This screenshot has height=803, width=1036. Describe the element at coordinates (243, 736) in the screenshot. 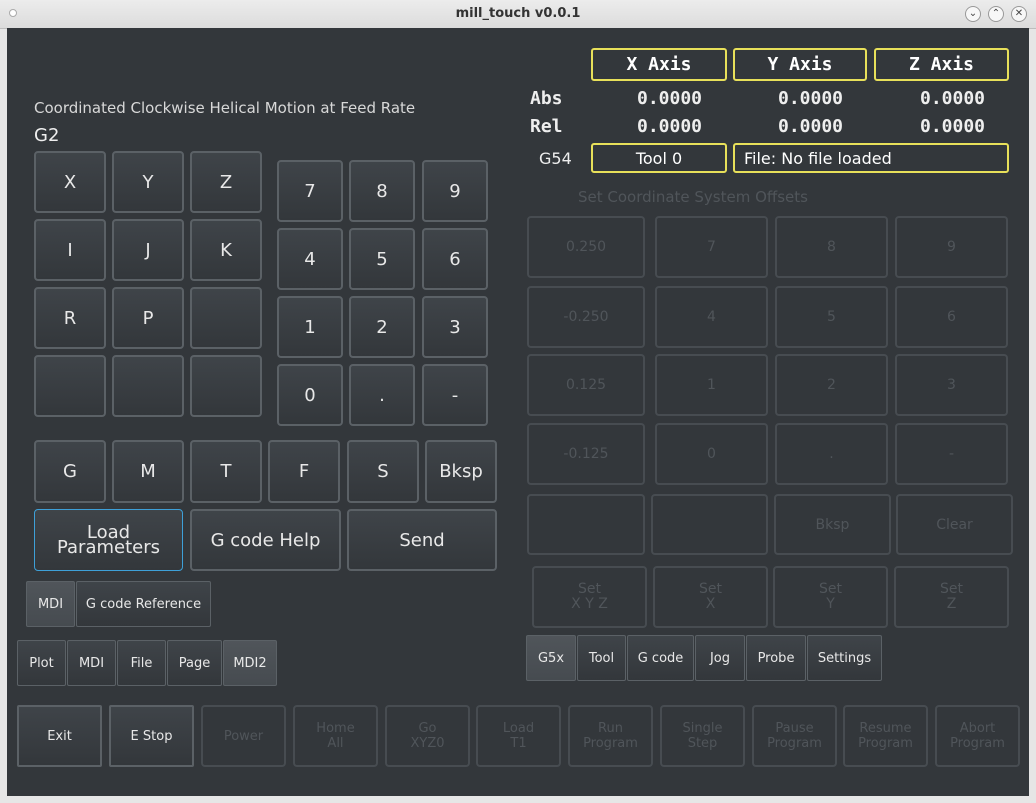

I see `bottom-button-power: Power` at that location.